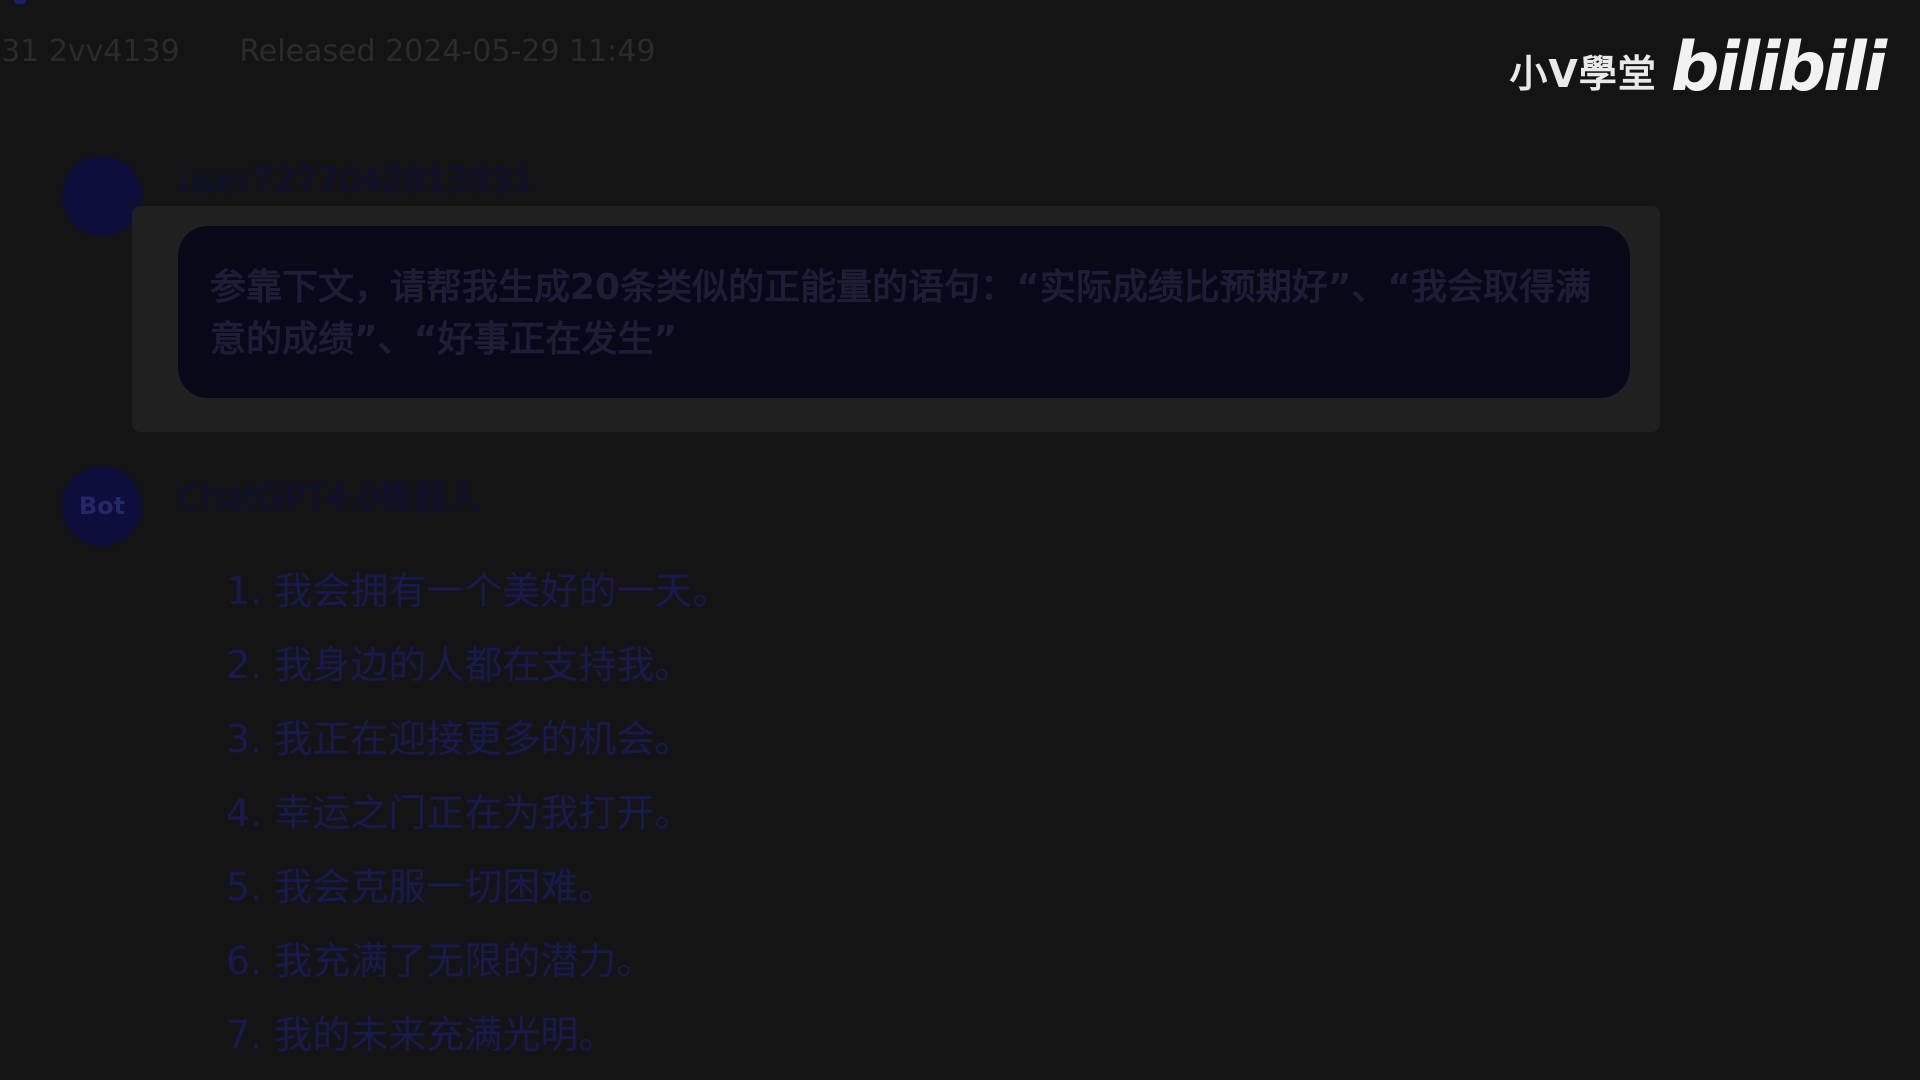 The height and width of the screenshot is (1080, 1920). I want to click on bot-revision: 2vv4139, so click(114, 51).